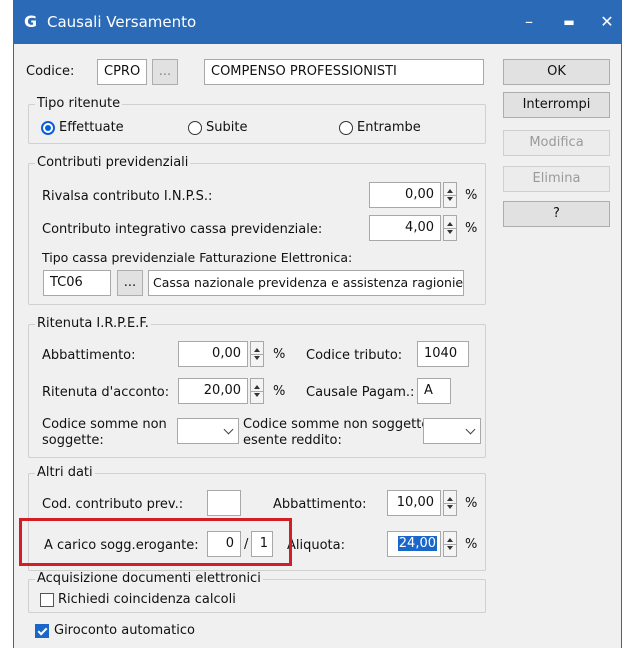 This screenshot has height=648, width=622. I want to click on altri-abbattimento-percent: %, so click(471, 503).